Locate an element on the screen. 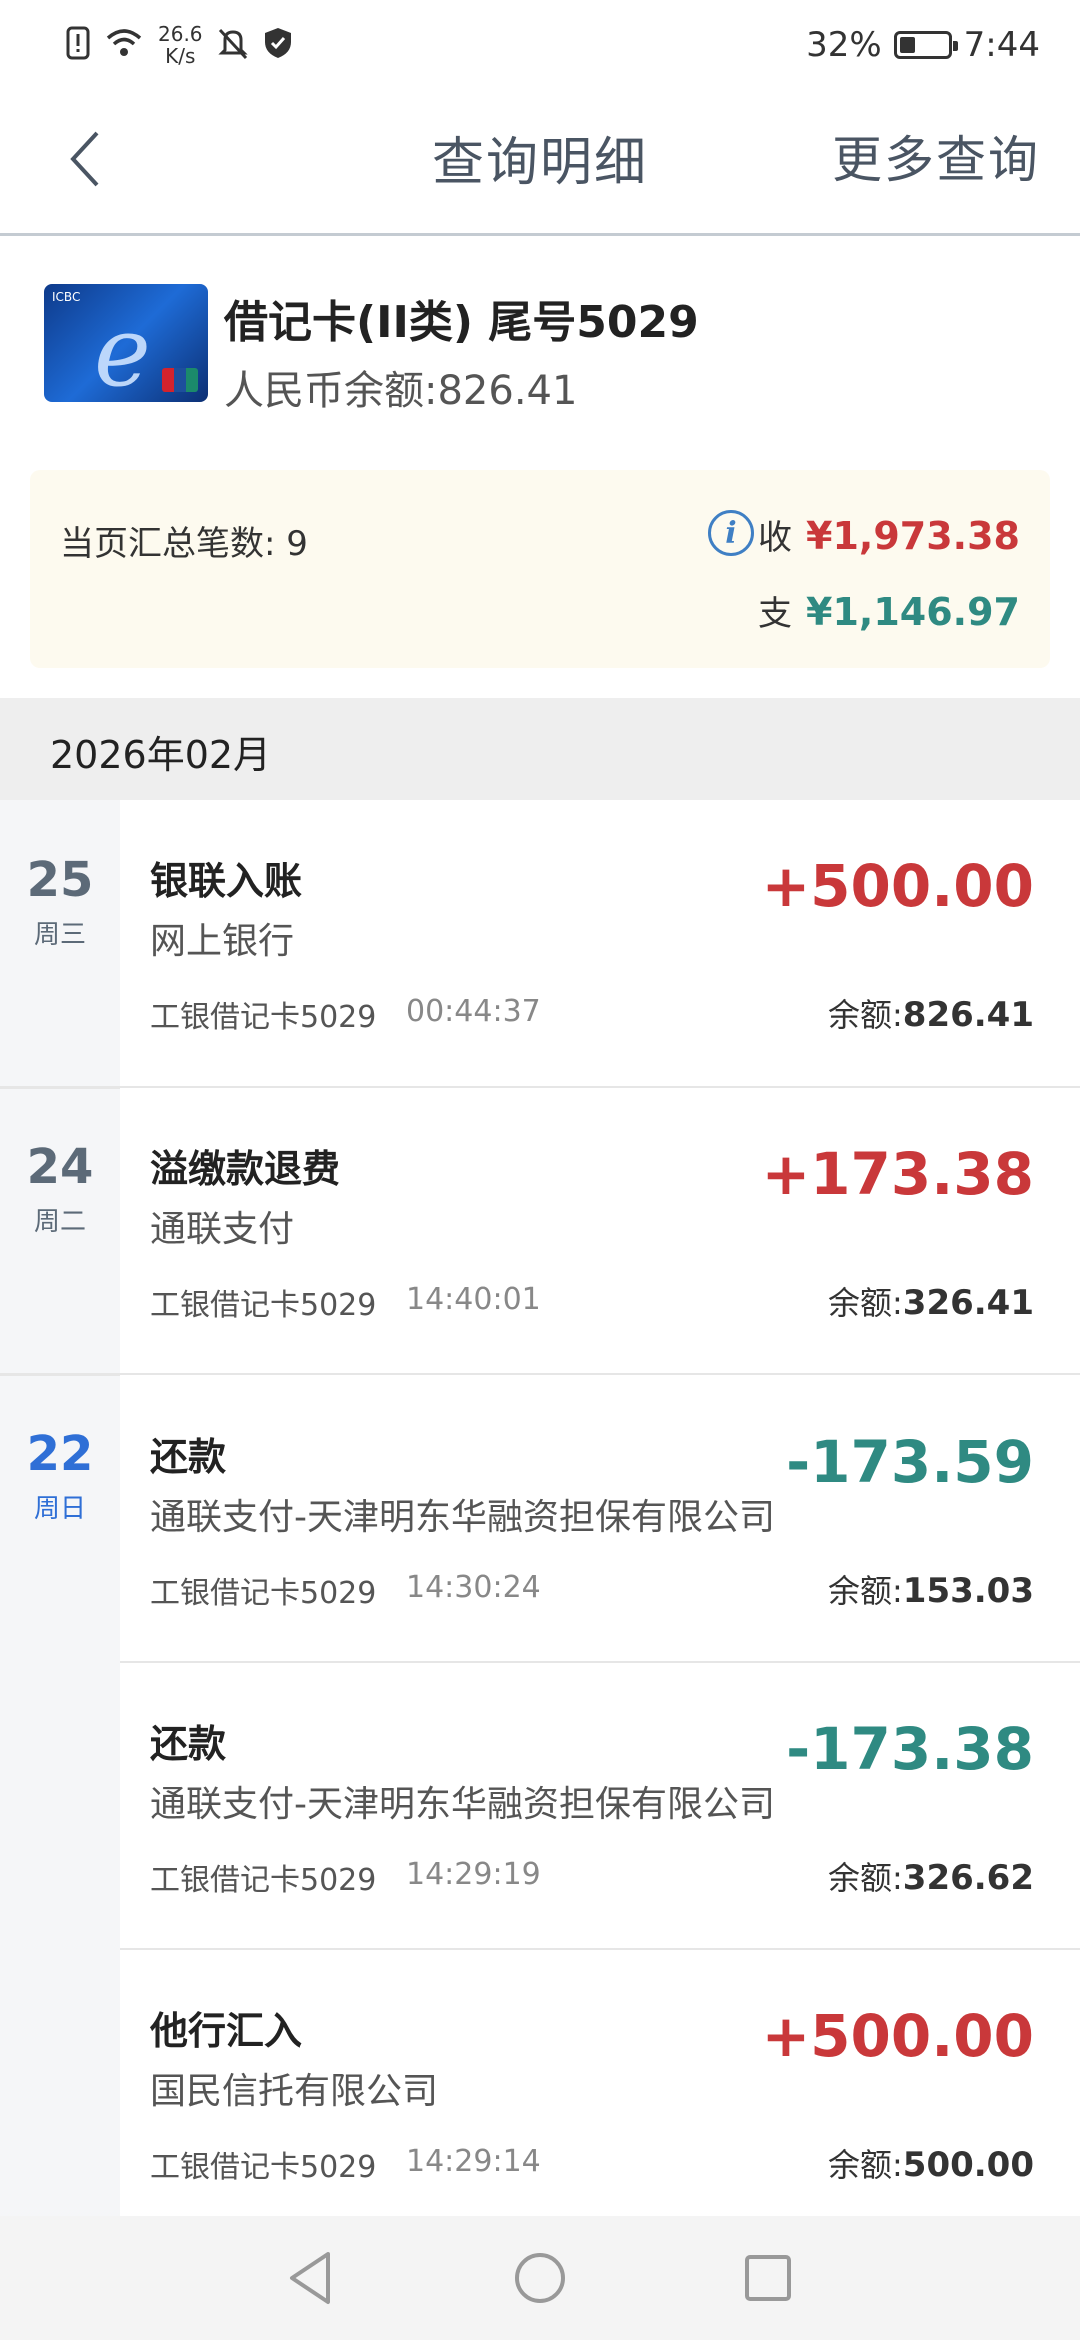  tx-amount: +173.38 is located at coordinates (897, 1174).